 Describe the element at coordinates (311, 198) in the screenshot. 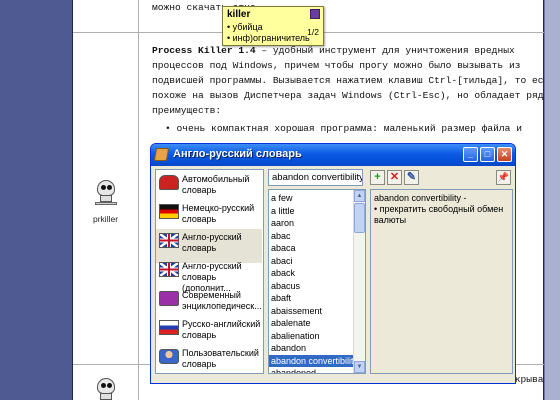

I see `word-item: a few` at that location.